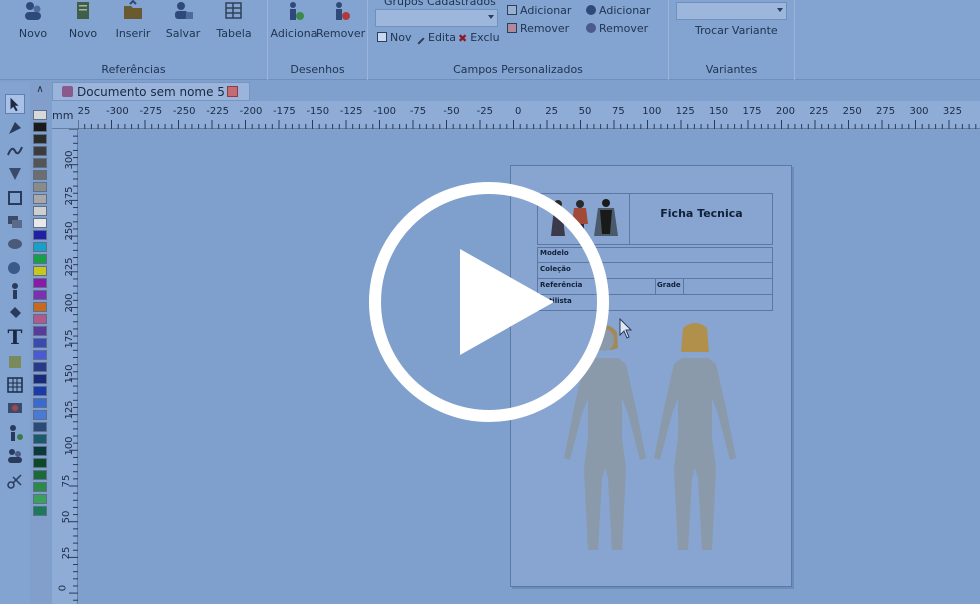 The image size is (980, 604). What do you see at coordinates (151, 111) in the screenshot?
I see `ruler-tick-label: -275` at bounding box center [151, 111].